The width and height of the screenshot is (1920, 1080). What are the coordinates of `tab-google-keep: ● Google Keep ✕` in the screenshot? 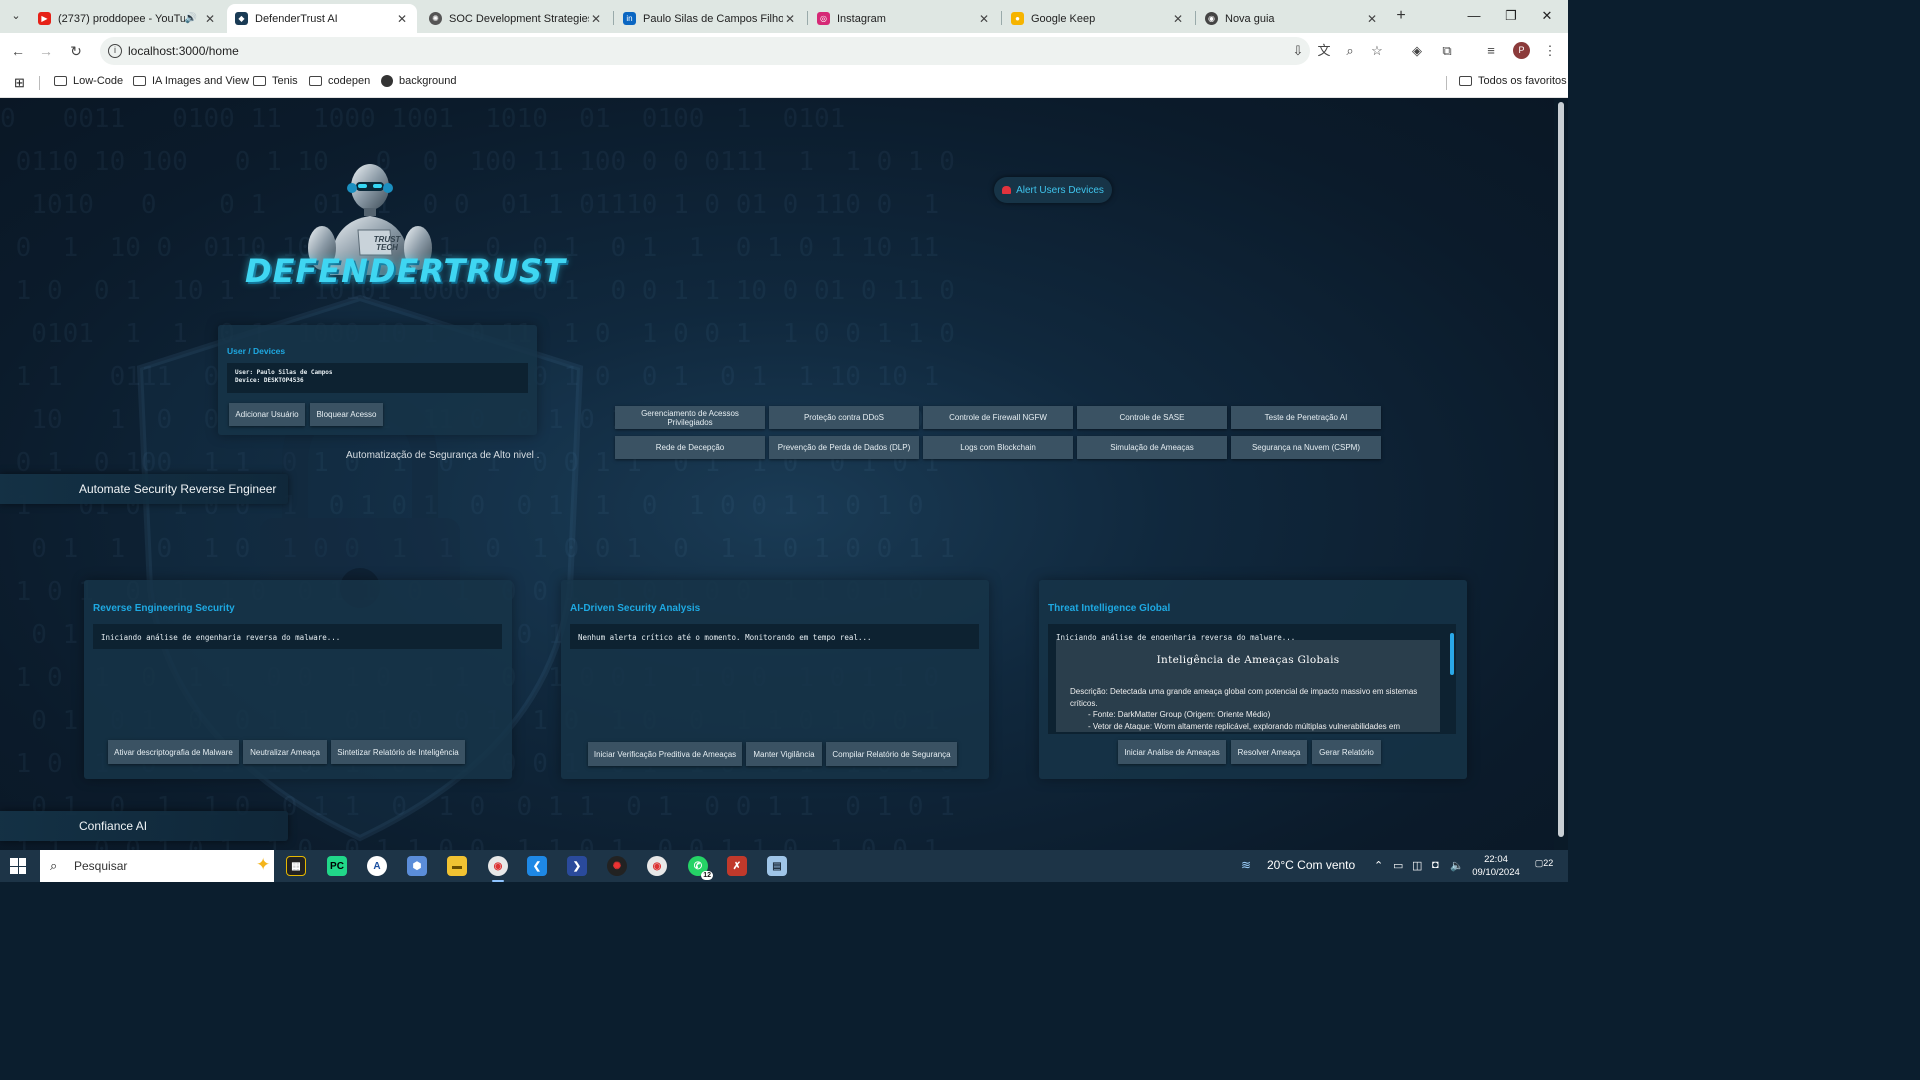 It's located at (1098, 18).